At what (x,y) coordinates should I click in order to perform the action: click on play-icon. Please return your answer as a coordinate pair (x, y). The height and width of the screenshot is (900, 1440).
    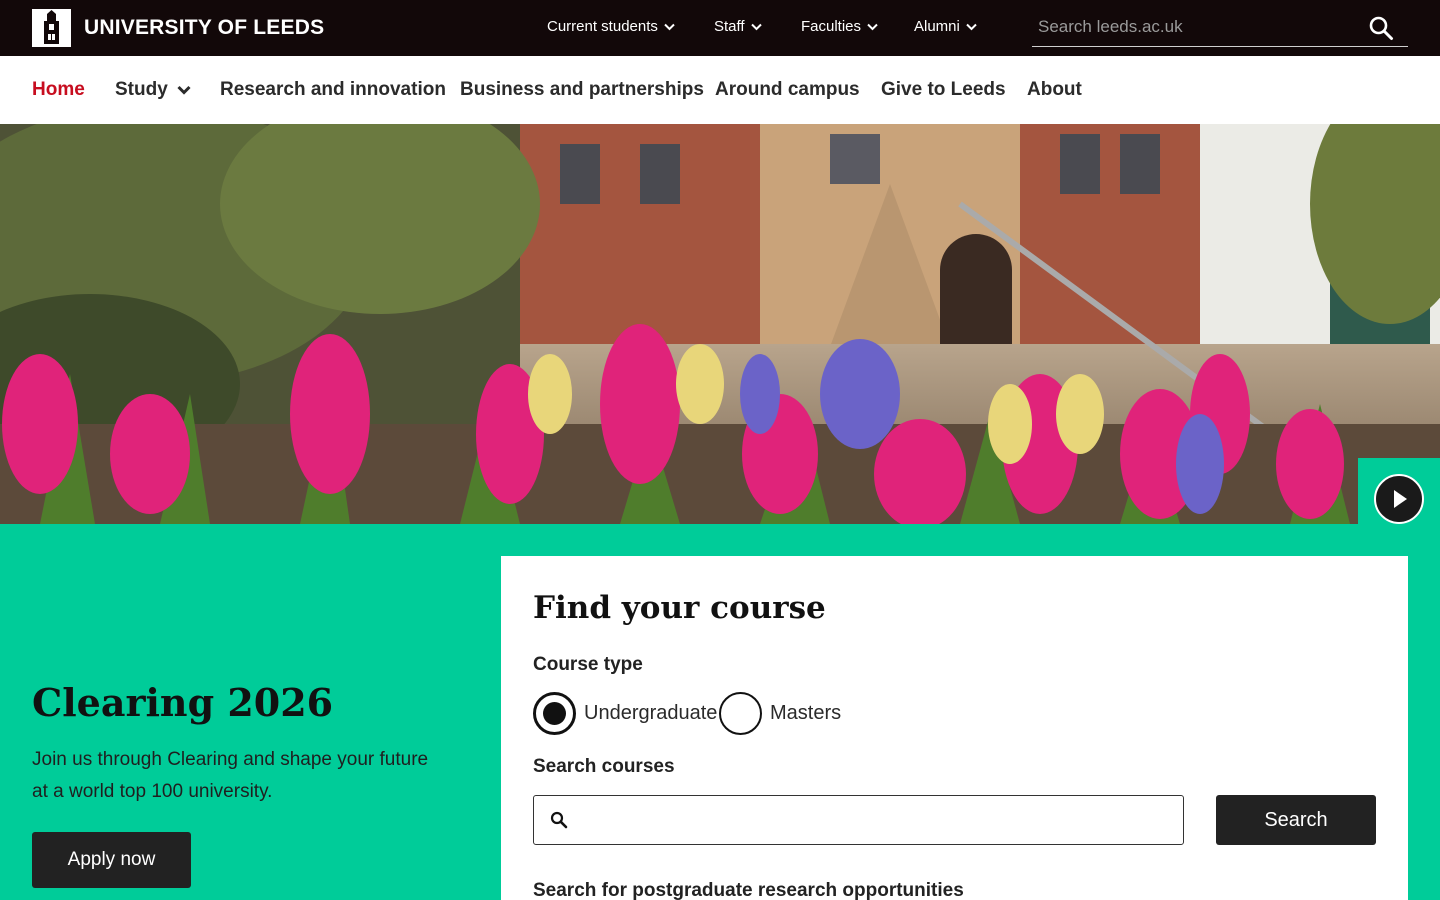
    Looking at the image, I should click on (1399, 499).